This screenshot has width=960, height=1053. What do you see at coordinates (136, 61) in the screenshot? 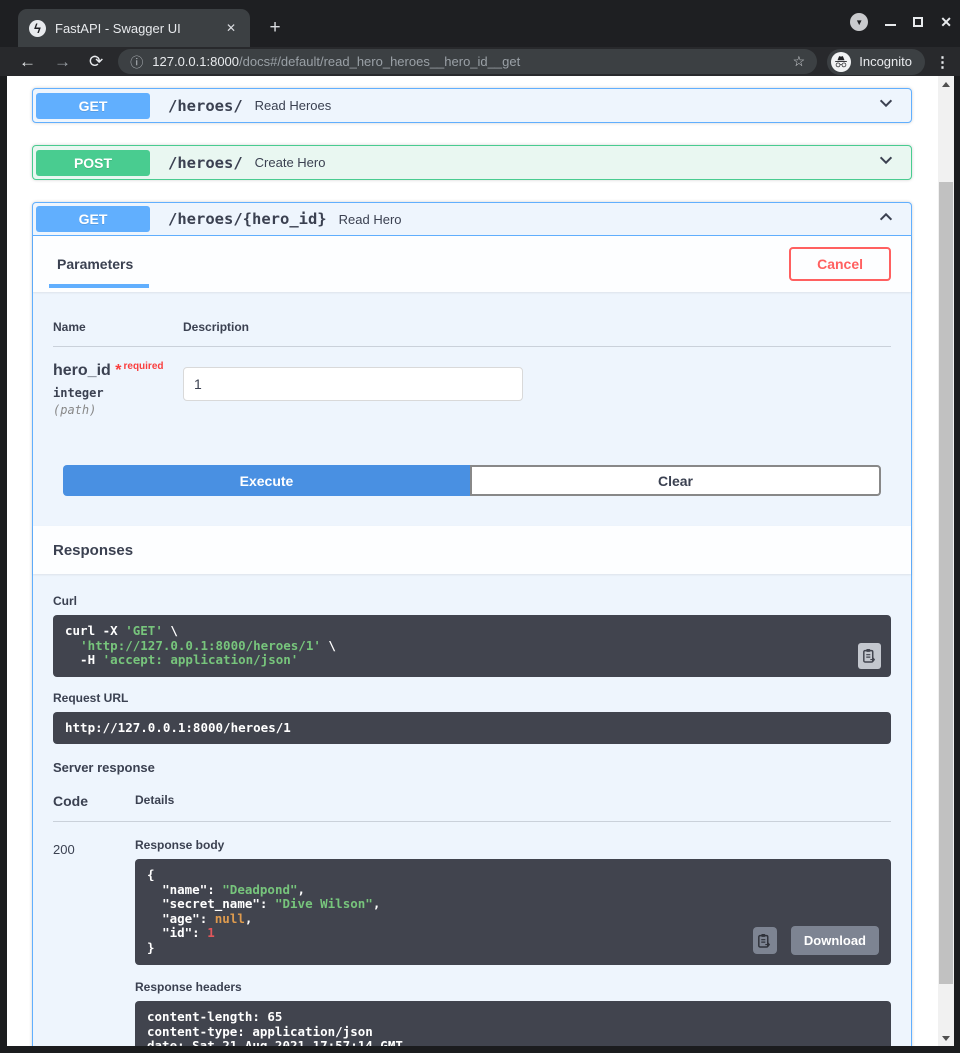
I see `site-info-icon: ⓘ` at bounding box center [136, 61].